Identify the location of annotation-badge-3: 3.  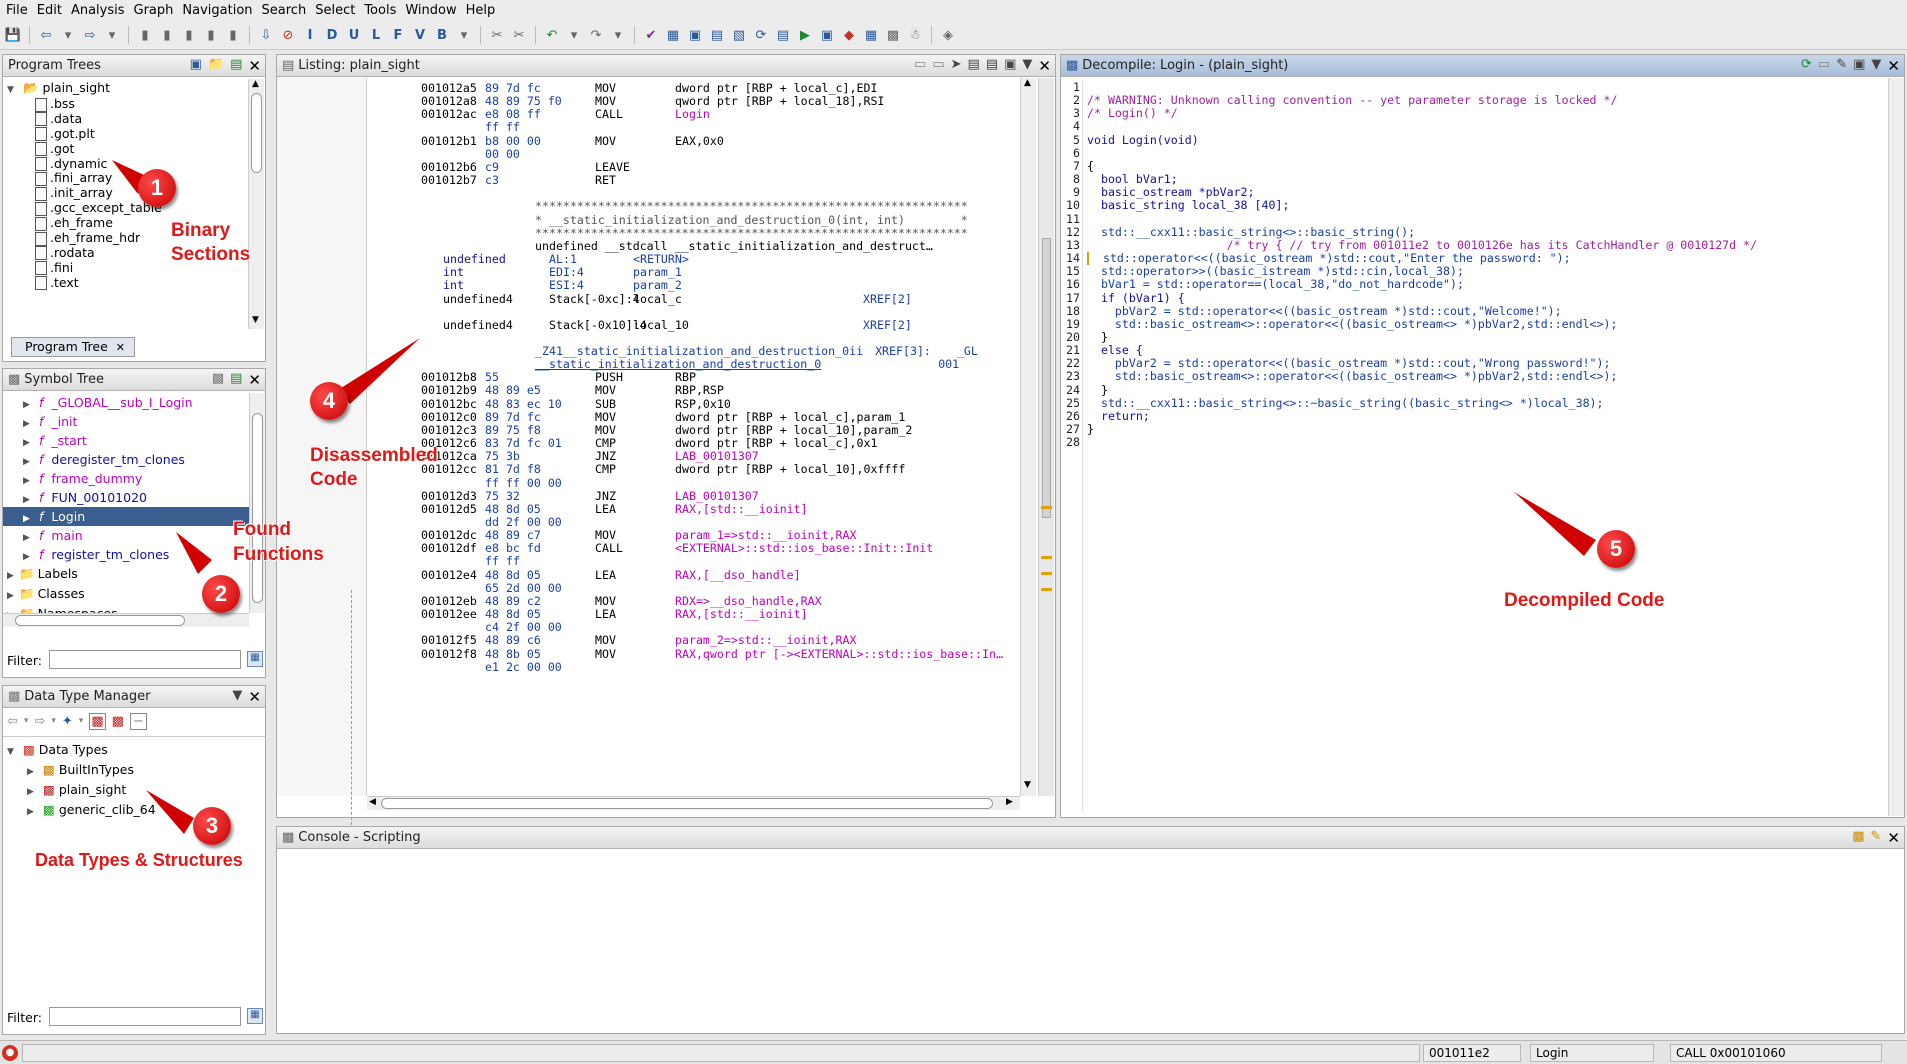
(212, 826).